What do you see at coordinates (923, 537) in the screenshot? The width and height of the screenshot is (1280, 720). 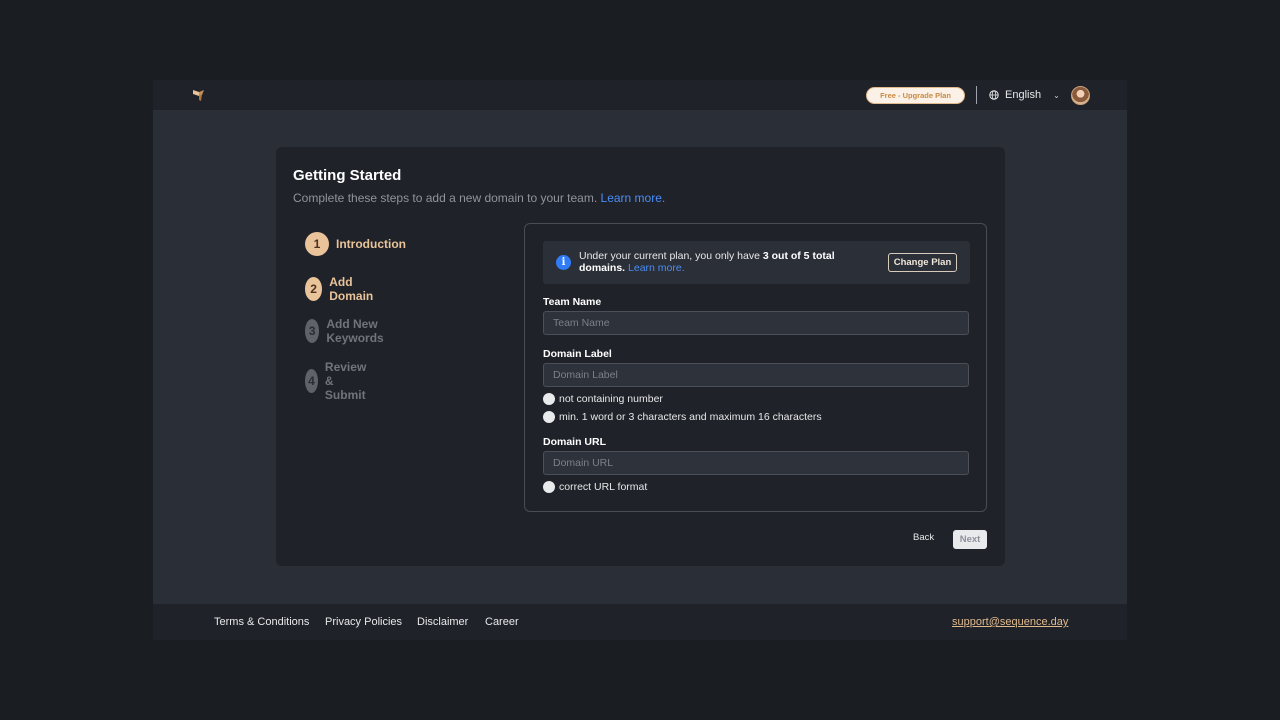 I see `back-button: Back` at bounding box center [923, 537].